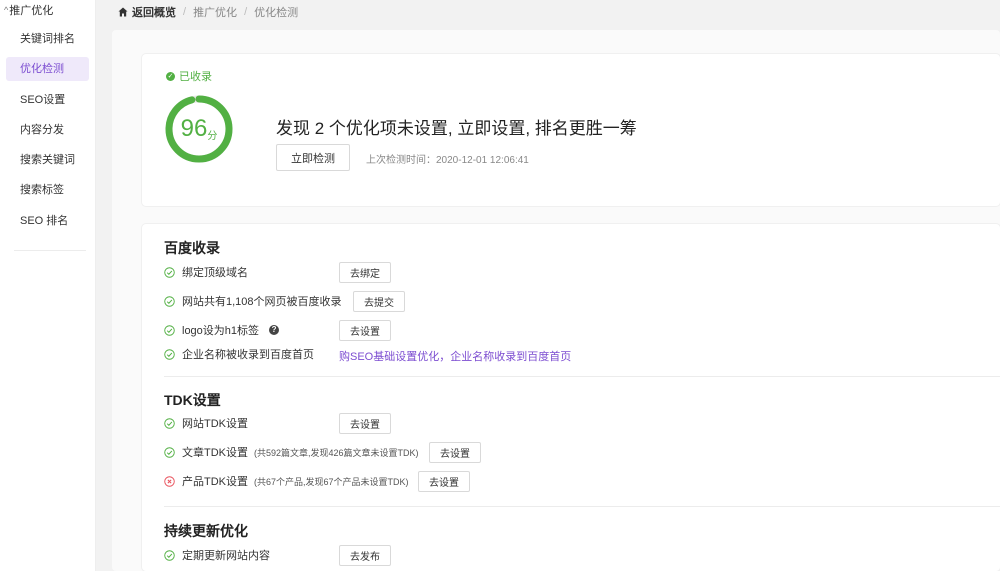 This screenshot has height=571, width=1000. I want to click on score-unit: 分, so click(212, 136).